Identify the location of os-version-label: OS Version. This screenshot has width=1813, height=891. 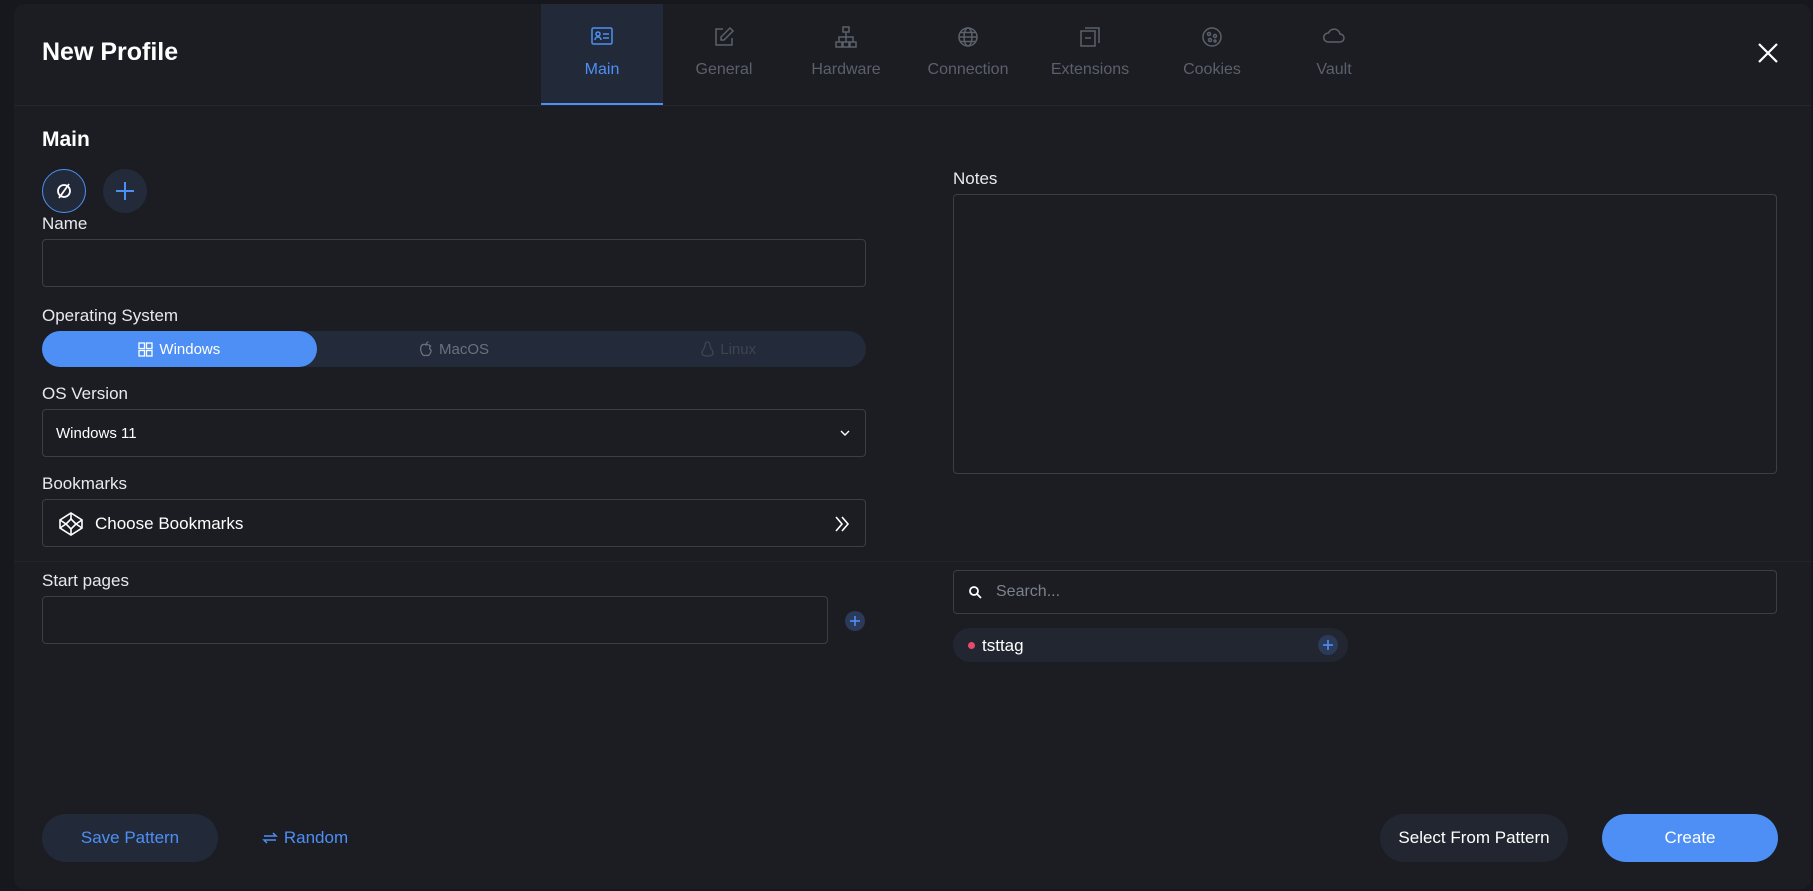
(85, 393).